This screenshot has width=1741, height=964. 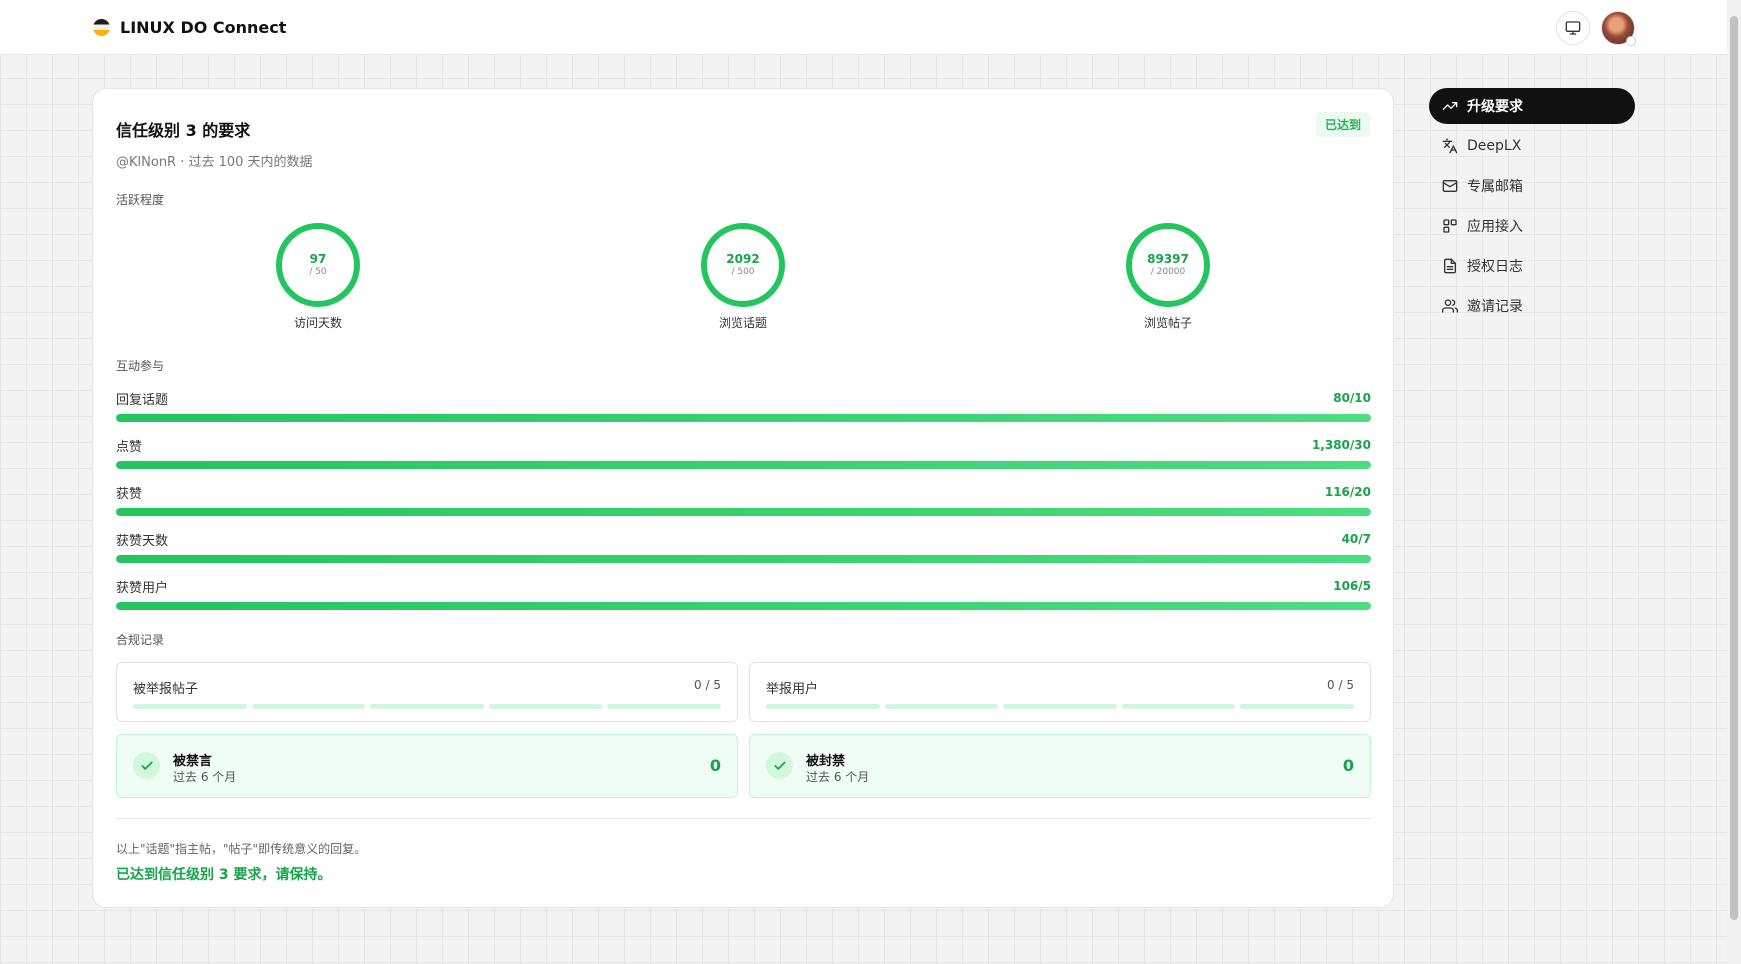 I want to click on bar-likes-received: 获赞 116/20, so click(x=743, y=499).